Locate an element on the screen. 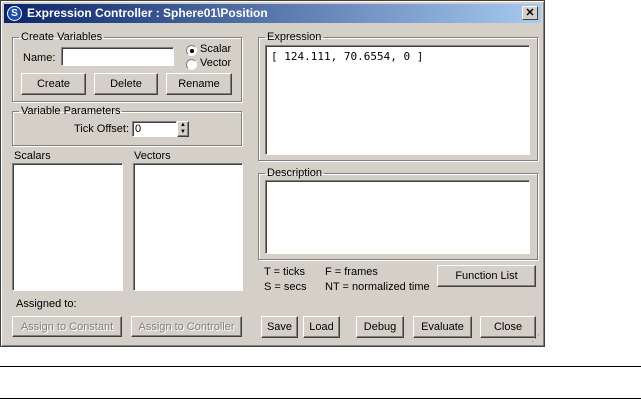 The image size is (641, 400). close-window-button: ✕ is located at coordinates (530, 13).